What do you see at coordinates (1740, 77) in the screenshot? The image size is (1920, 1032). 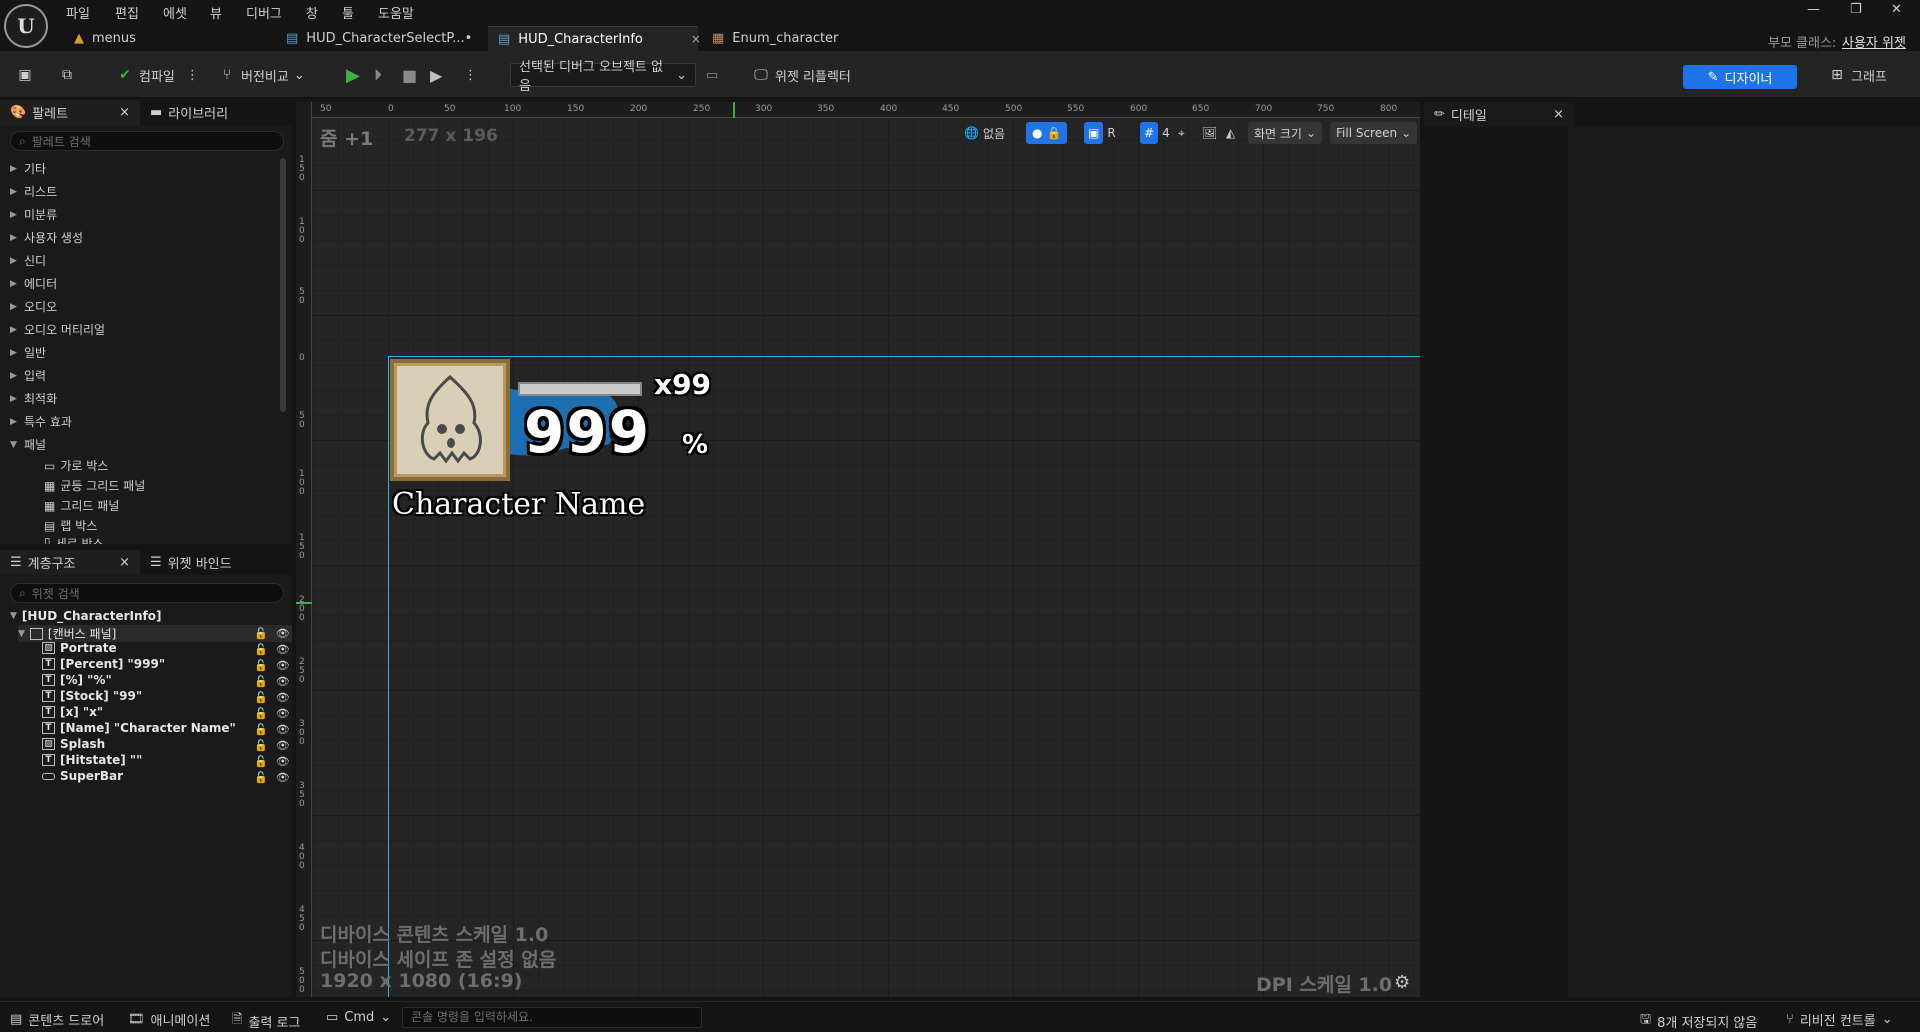 I see `designer-button: ✎ 디자이너` at bounding box center [1740, 77].